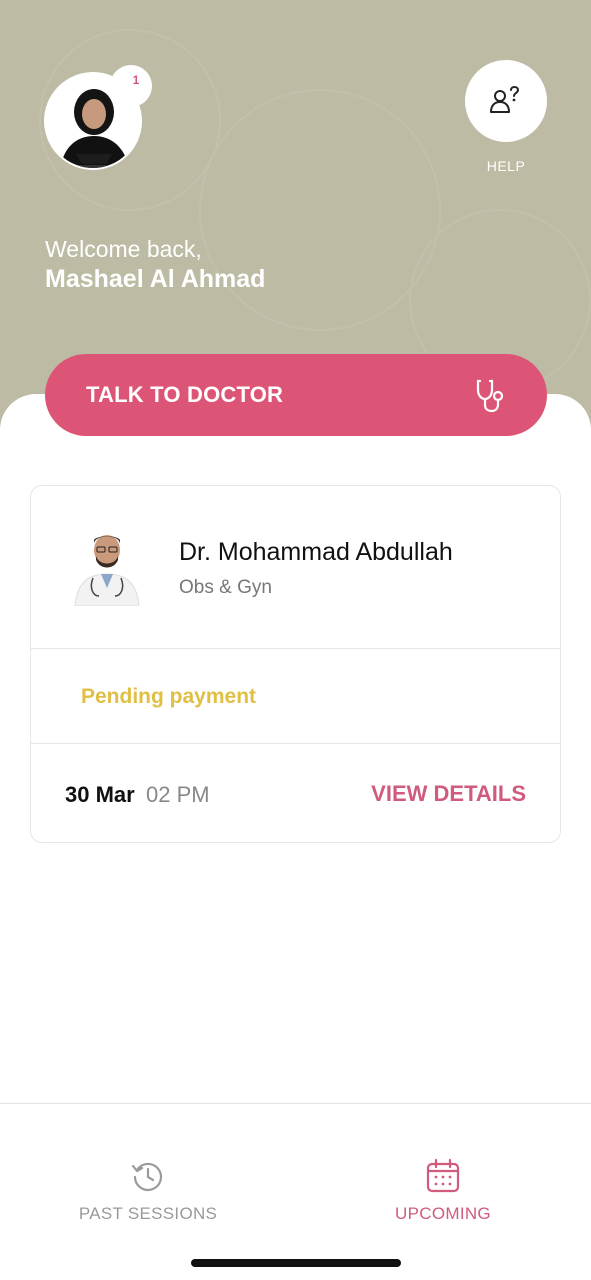 This screenshot has height=1280, width=591. Describe the element at coordinates (185, 394) in the screenshot. I see `talk-to-doctor-label: TALK TO DOCTOR` at that location.